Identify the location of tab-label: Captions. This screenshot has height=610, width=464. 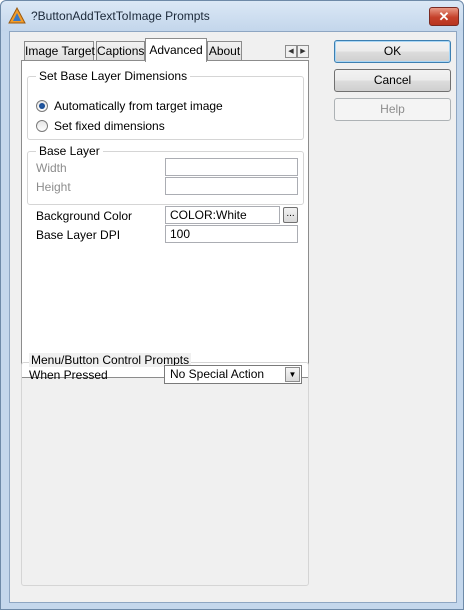
(121, 51).